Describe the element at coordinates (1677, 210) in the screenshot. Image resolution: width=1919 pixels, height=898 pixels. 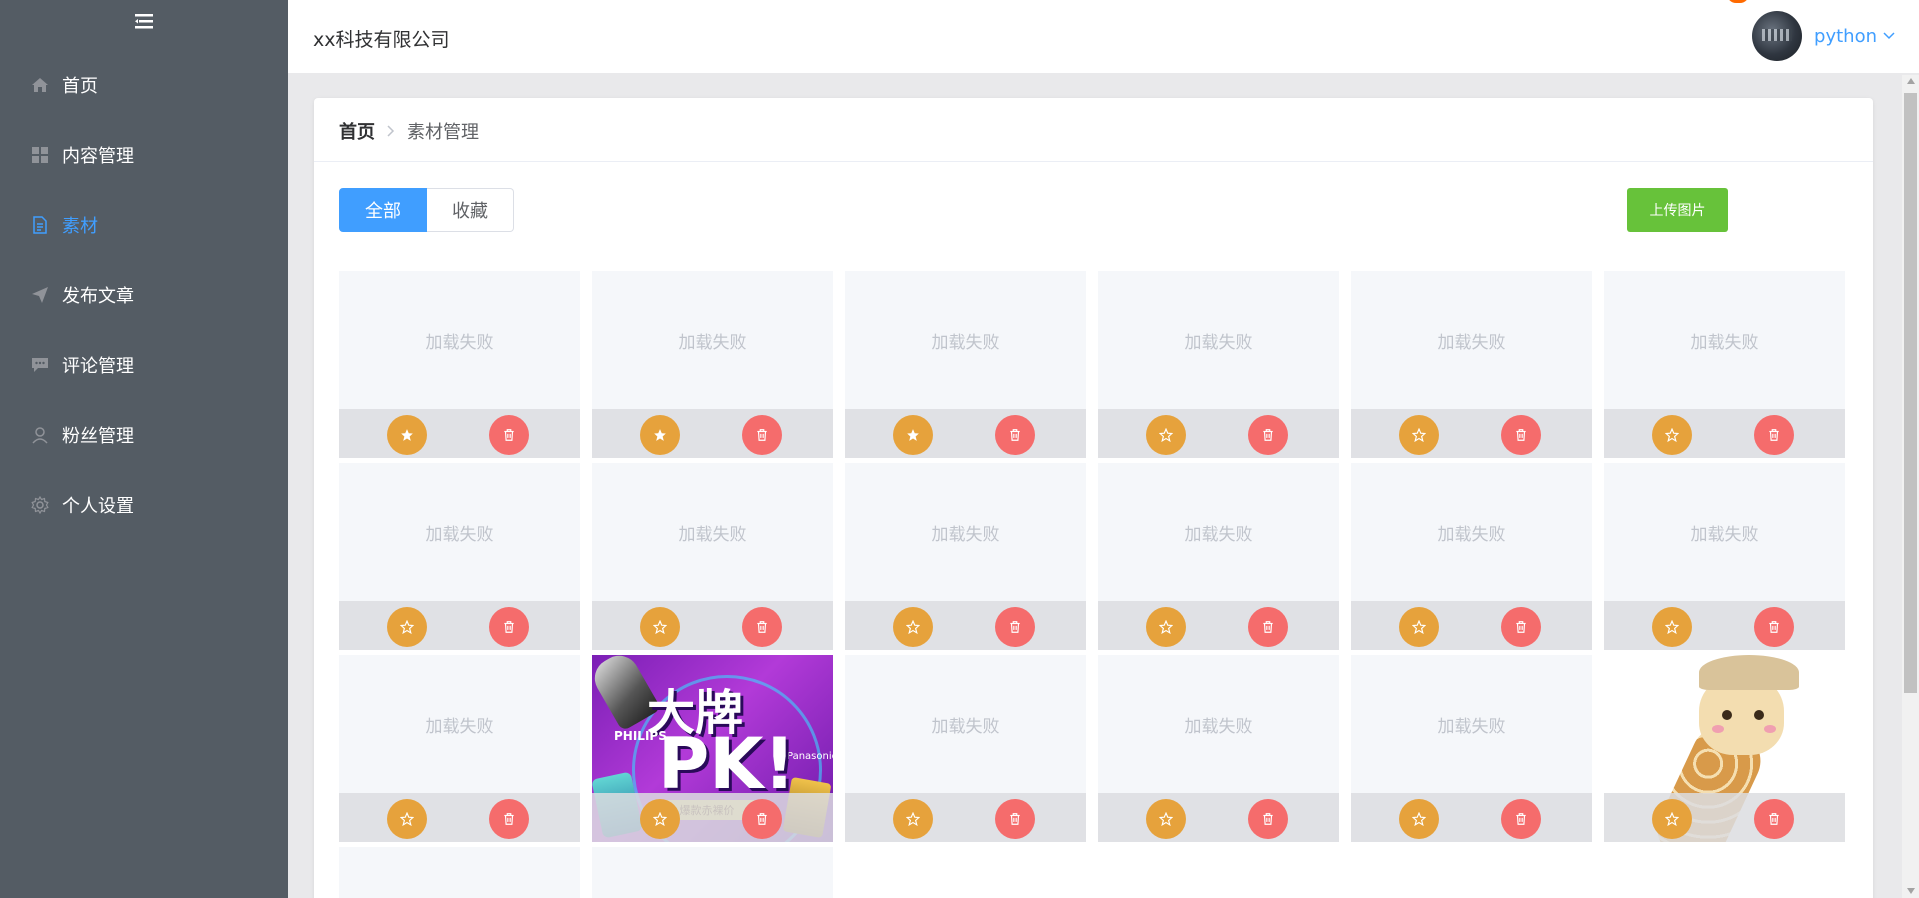
I see `upload-image-button: 上传图片` at that location.